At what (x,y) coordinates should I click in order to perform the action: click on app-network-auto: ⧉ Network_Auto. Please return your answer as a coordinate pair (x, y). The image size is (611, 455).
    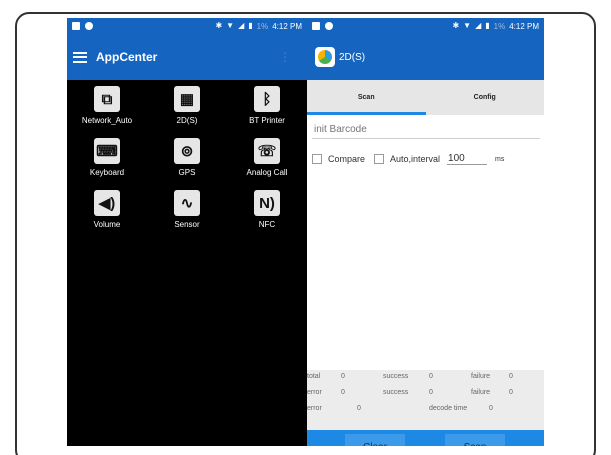
    Looking at the image, I should click on (107, 107).